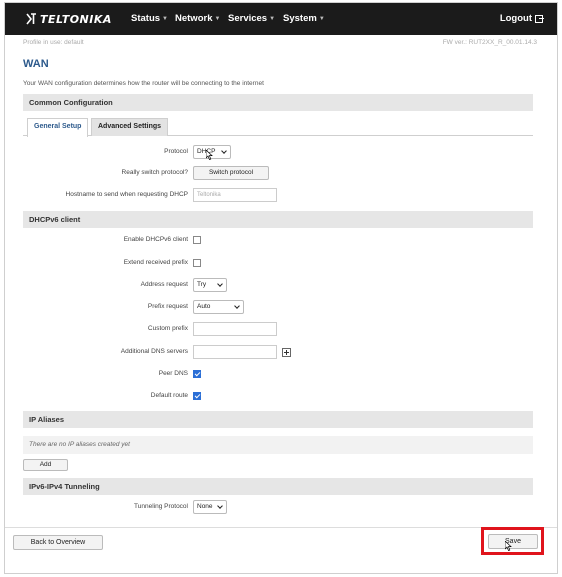 Image resolution: width=562 pixels, height=577 pixels. I want to click on prefix-request-row: Prefix request Auto, so click(278, 308).